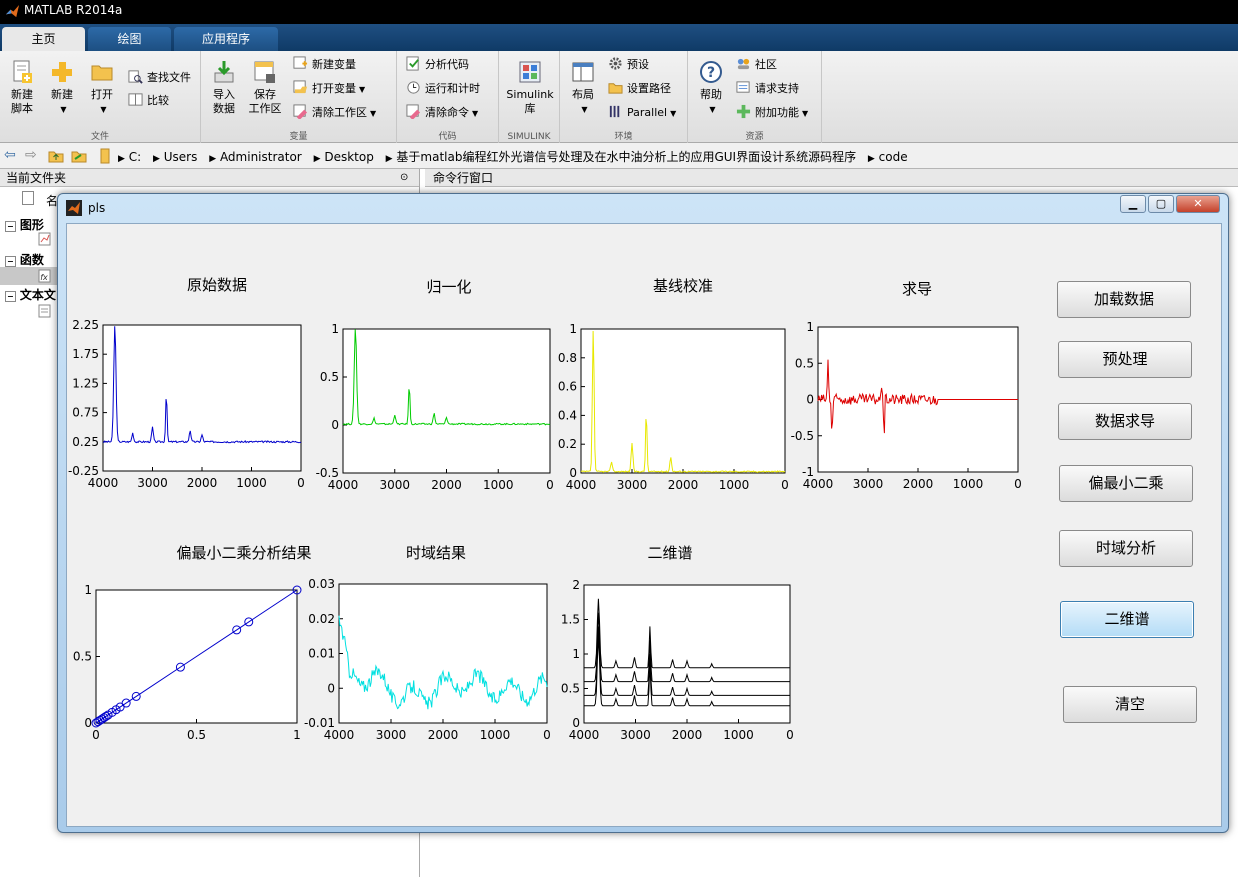 This screenshot has width=1238, height=877. I want to click on derive-button: 数据求导, so click(1125, 421).